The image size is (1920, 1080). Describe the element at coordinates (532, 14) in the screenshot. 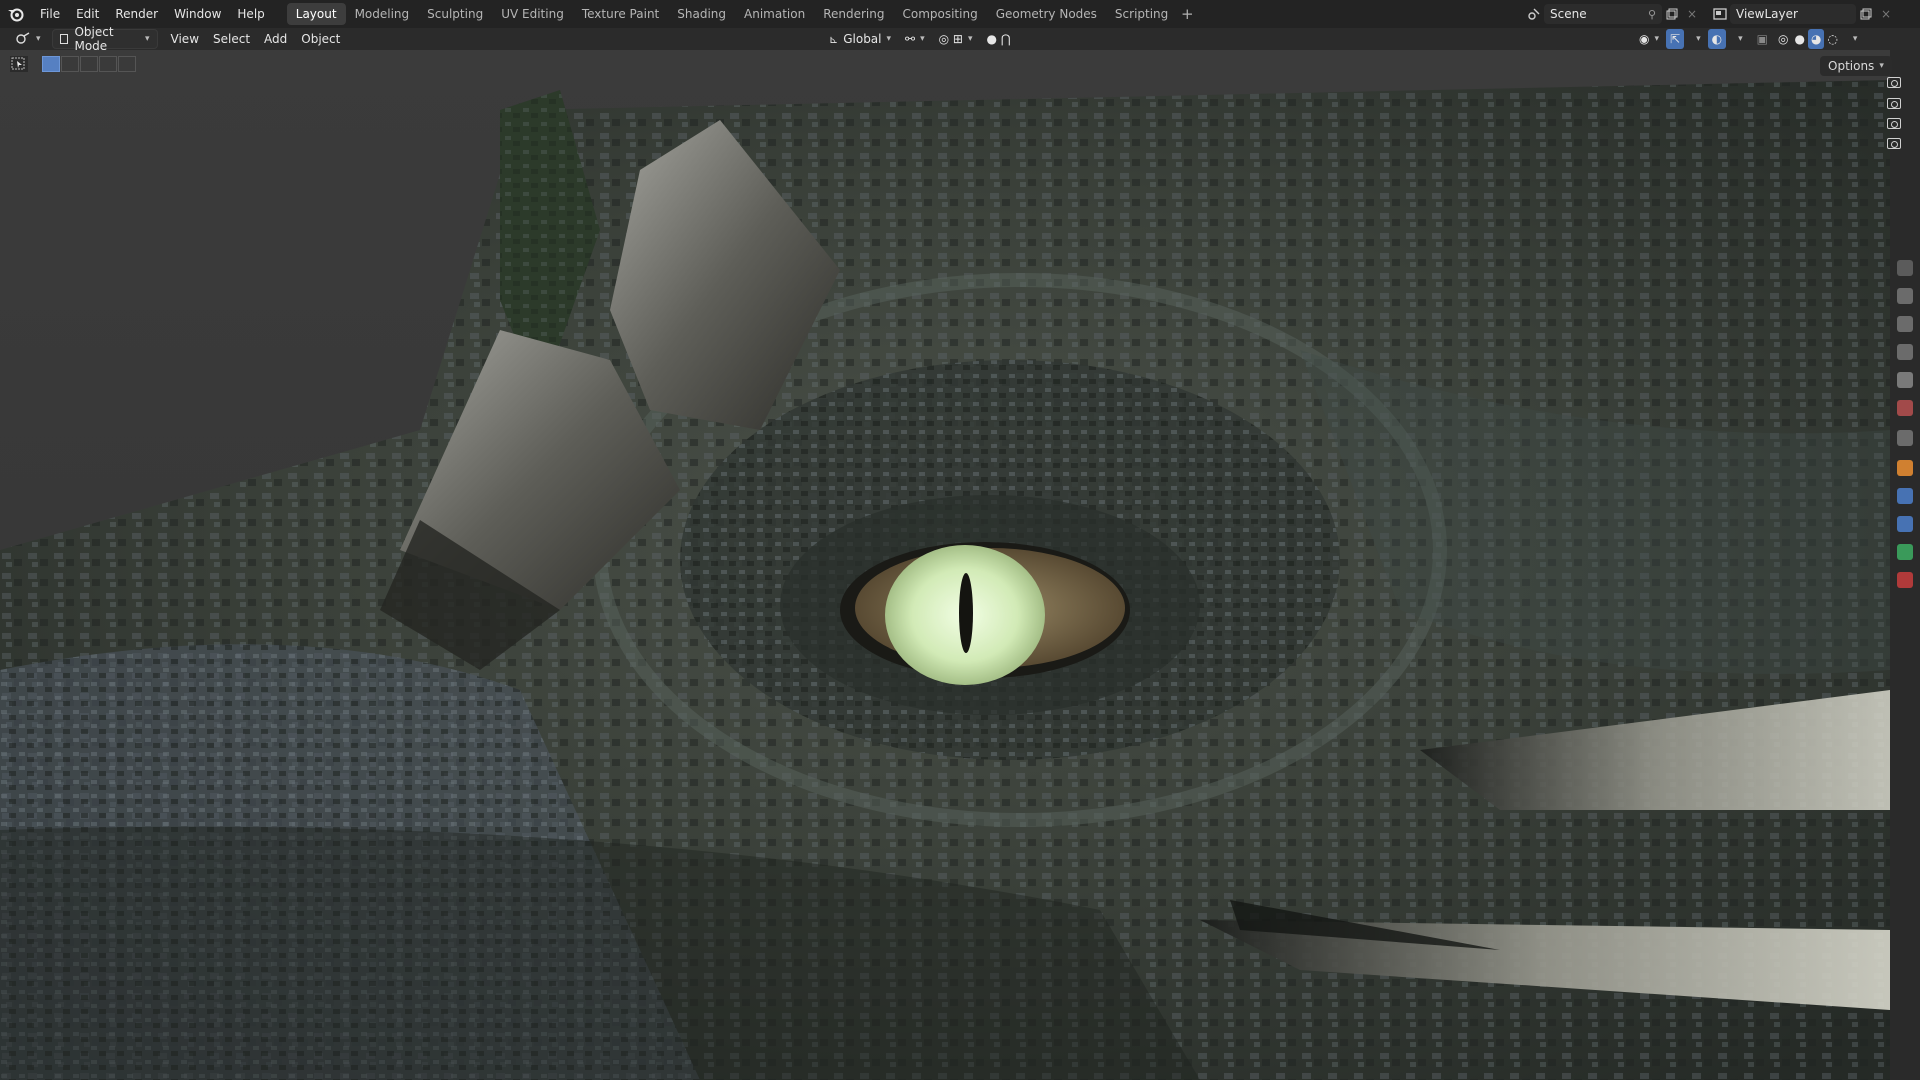

I see `tab-uv-editing: UV Editing` at that location.